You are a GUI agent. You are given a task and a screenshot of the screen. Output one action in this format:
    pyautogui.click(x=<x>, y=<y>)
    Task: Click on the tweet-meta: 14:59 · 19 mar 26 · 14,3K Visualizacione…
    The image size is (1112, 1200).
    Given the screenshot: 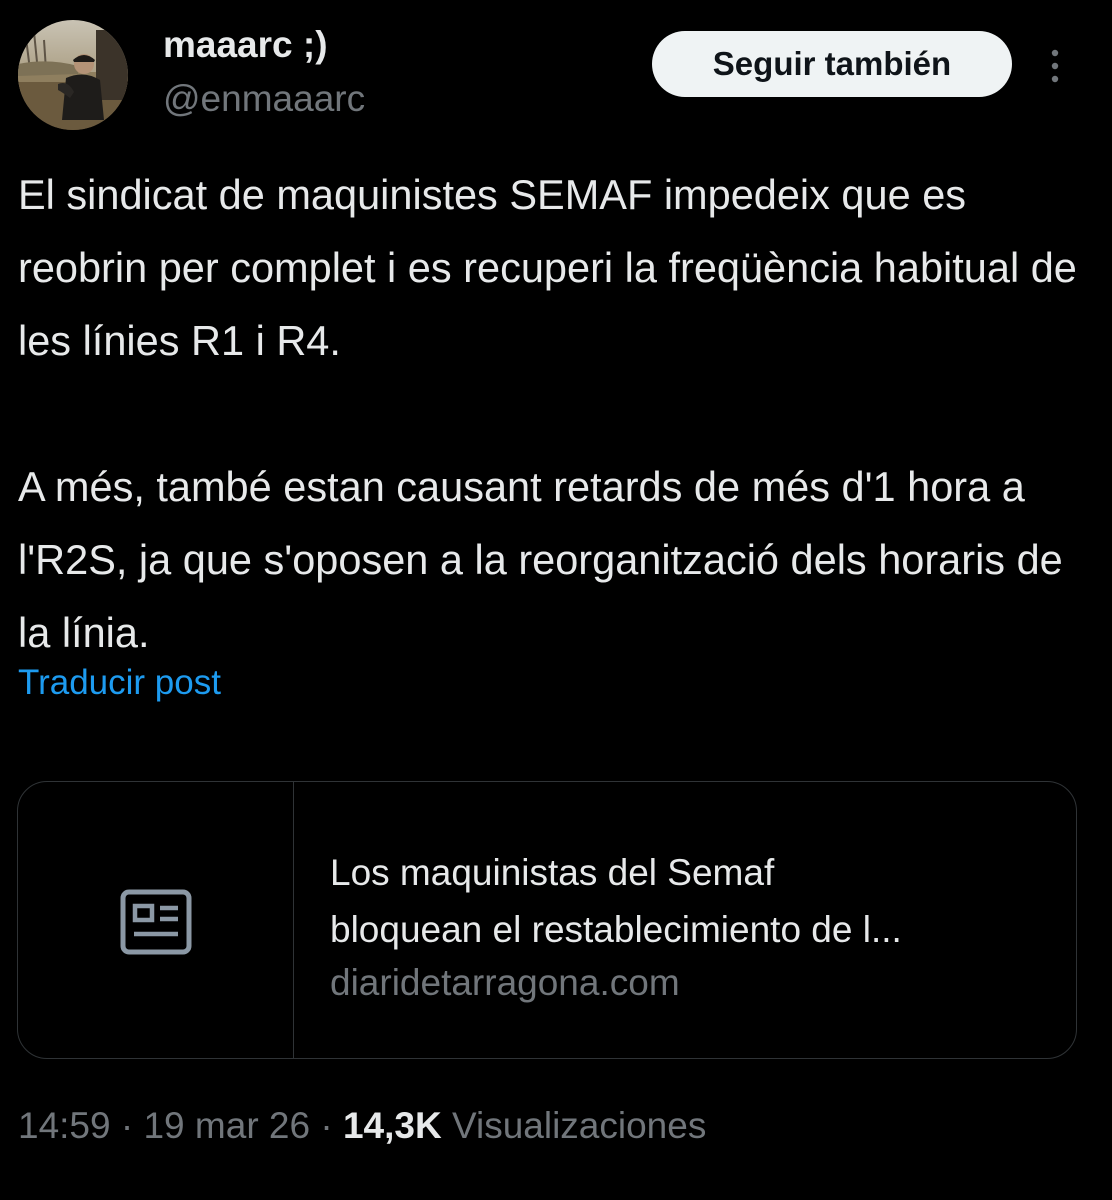 What is the action you would take?
    pyautogui.click(x=362, y=1126)
    